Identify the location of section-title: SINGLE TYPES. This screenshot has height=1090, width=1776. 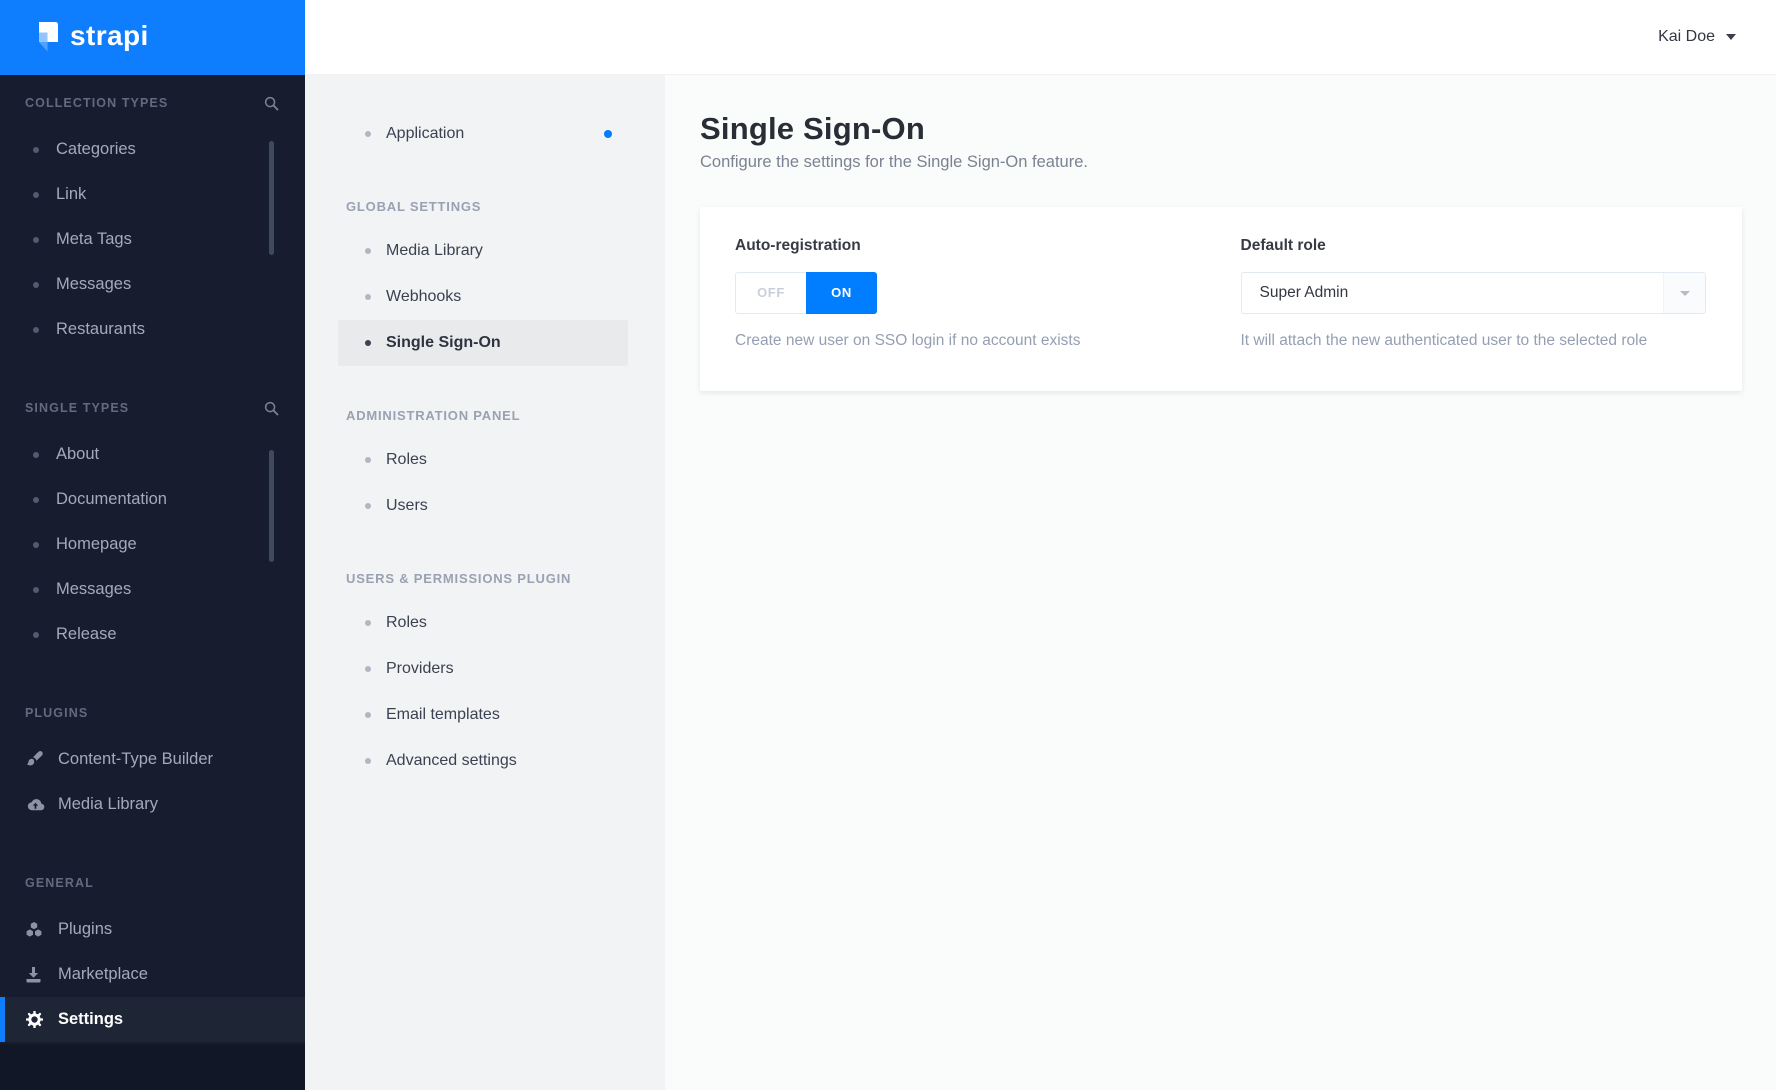
(77, 408).